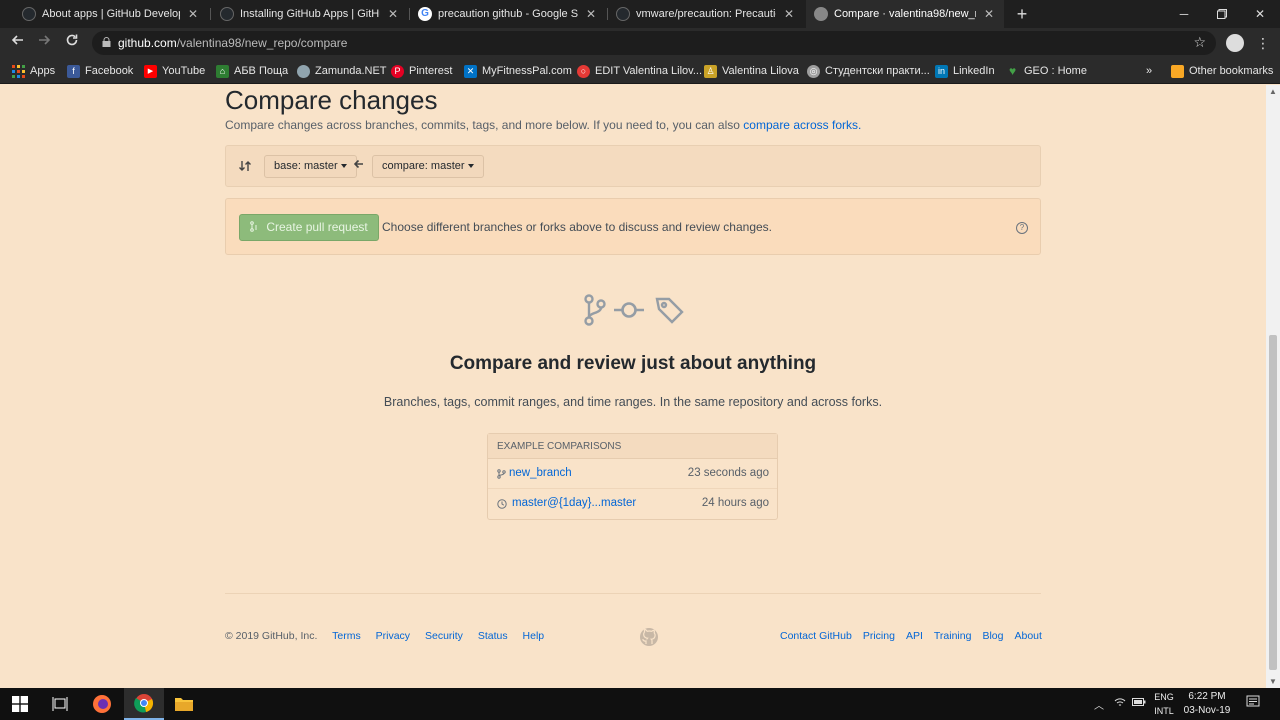 This screenshot has width=1280, height=720. What do you see at coordinates (1164, 704) in the screenshot?
I see `input-language: ENG INTL` at bounding box center [1164, 704].